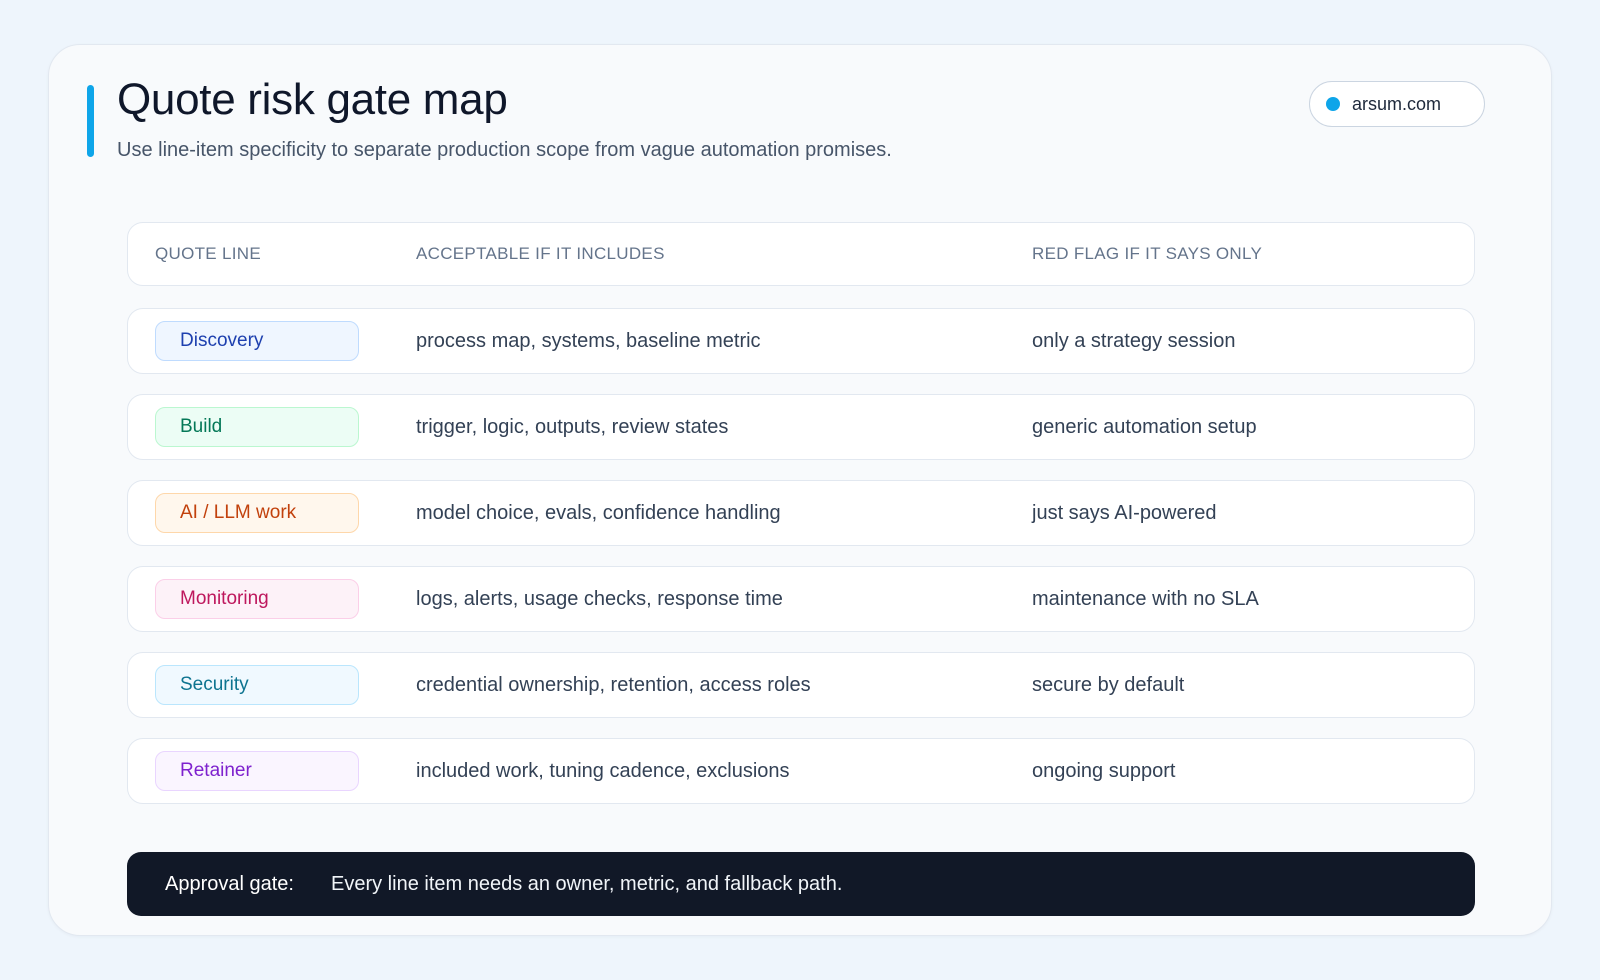 Image resolution: width=1600 pixels, height=980 pixels. I want to click on quote-line-chip-build: Build, so click(257, 427).